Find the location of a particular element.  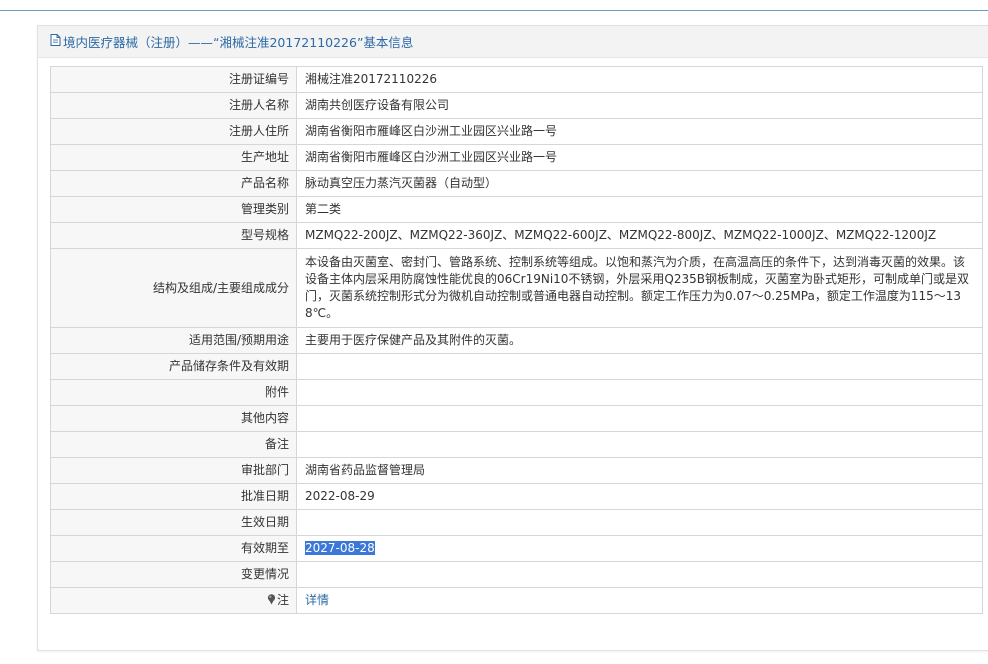

field-value: 详情 is located at coordinates (639, 600).